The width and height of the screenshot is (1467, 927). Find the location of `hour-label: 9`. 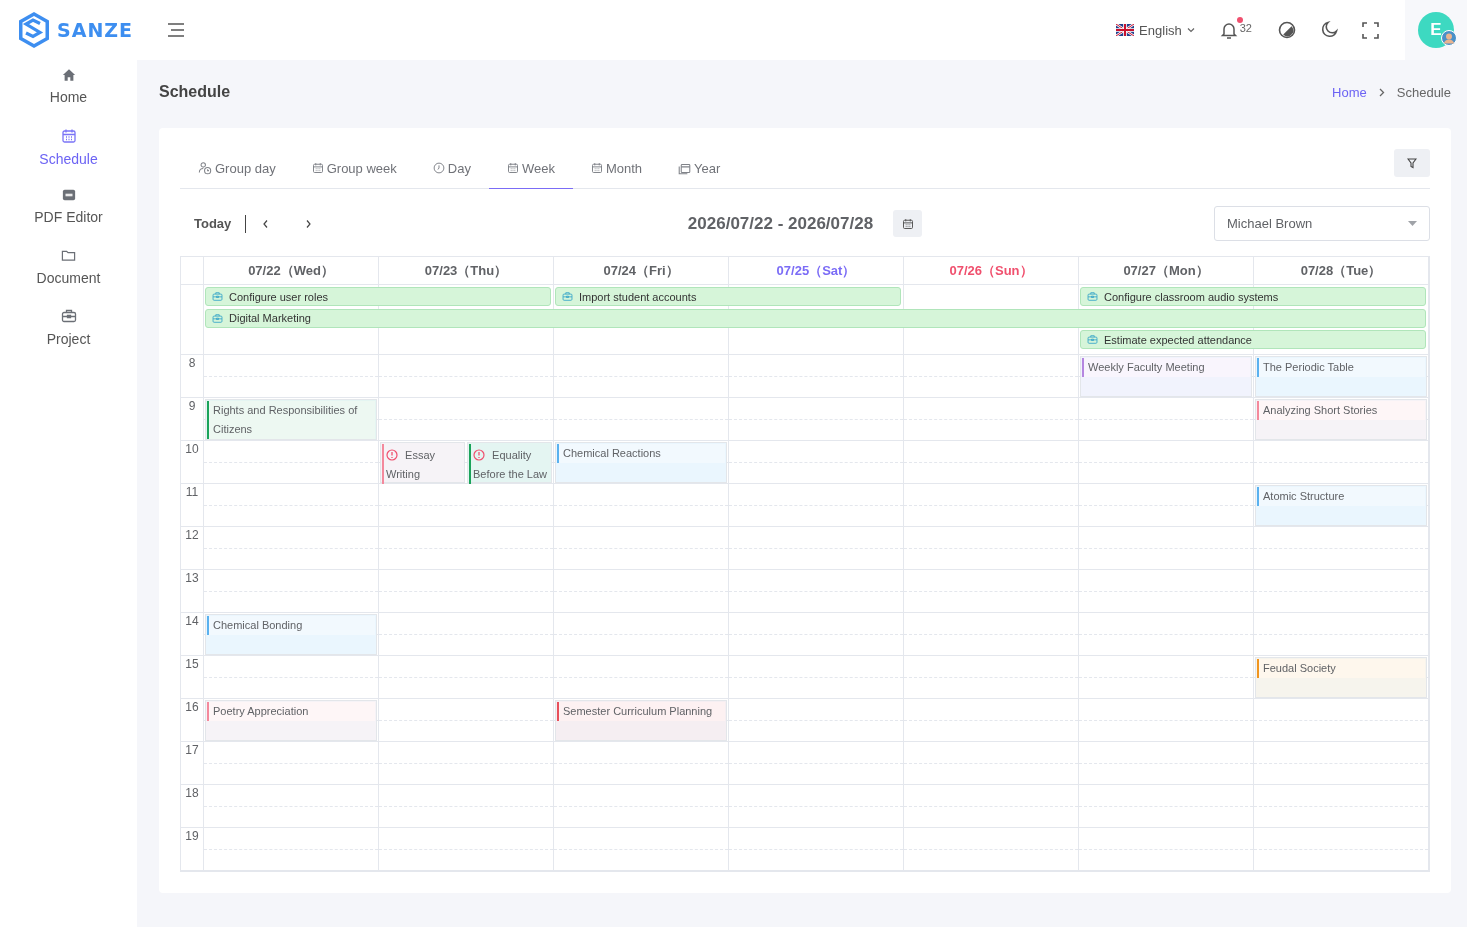

hour-label: 9 is located at coordinates (192, 419).